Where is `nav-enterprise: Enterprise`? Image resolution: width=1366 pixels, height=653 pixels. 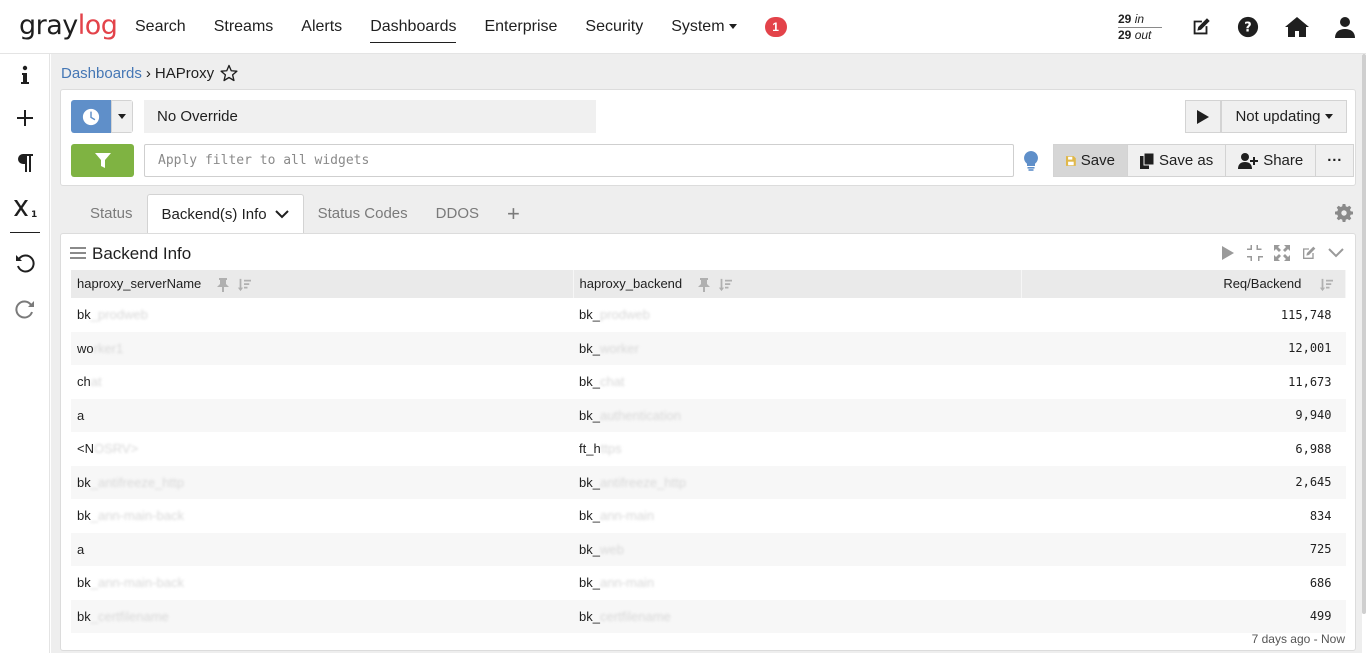
nav-enterprise: Enterprise is located at coordinates (520, 27).